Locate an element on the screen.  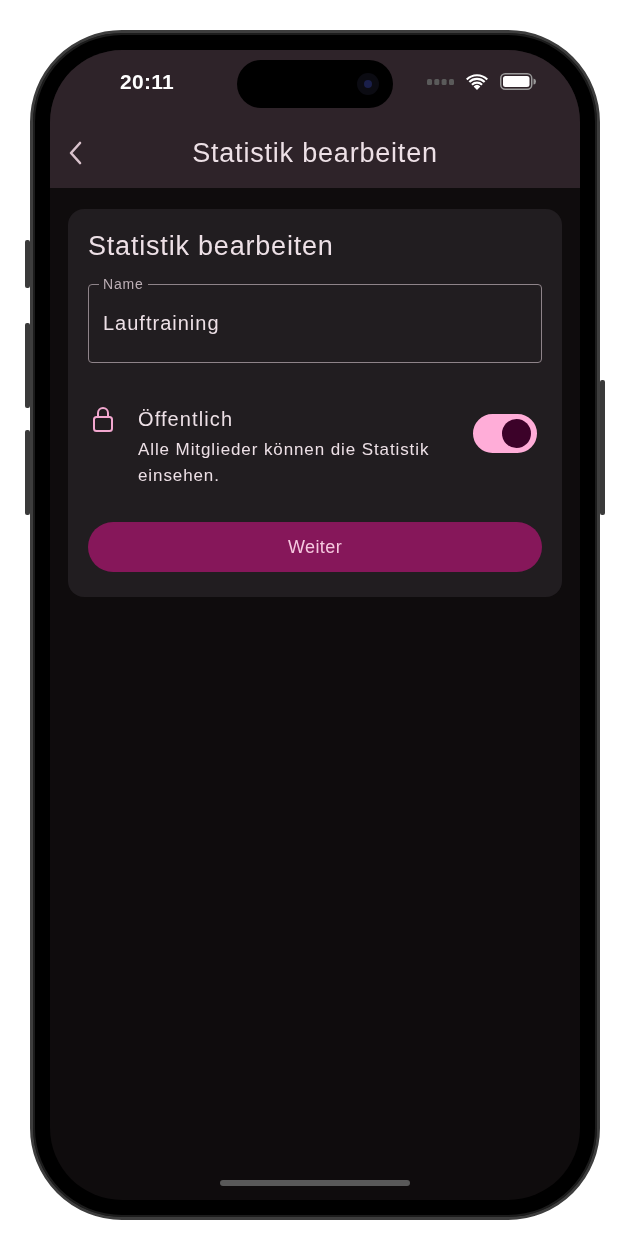
signal-icon is located at coordinates (440, 81).